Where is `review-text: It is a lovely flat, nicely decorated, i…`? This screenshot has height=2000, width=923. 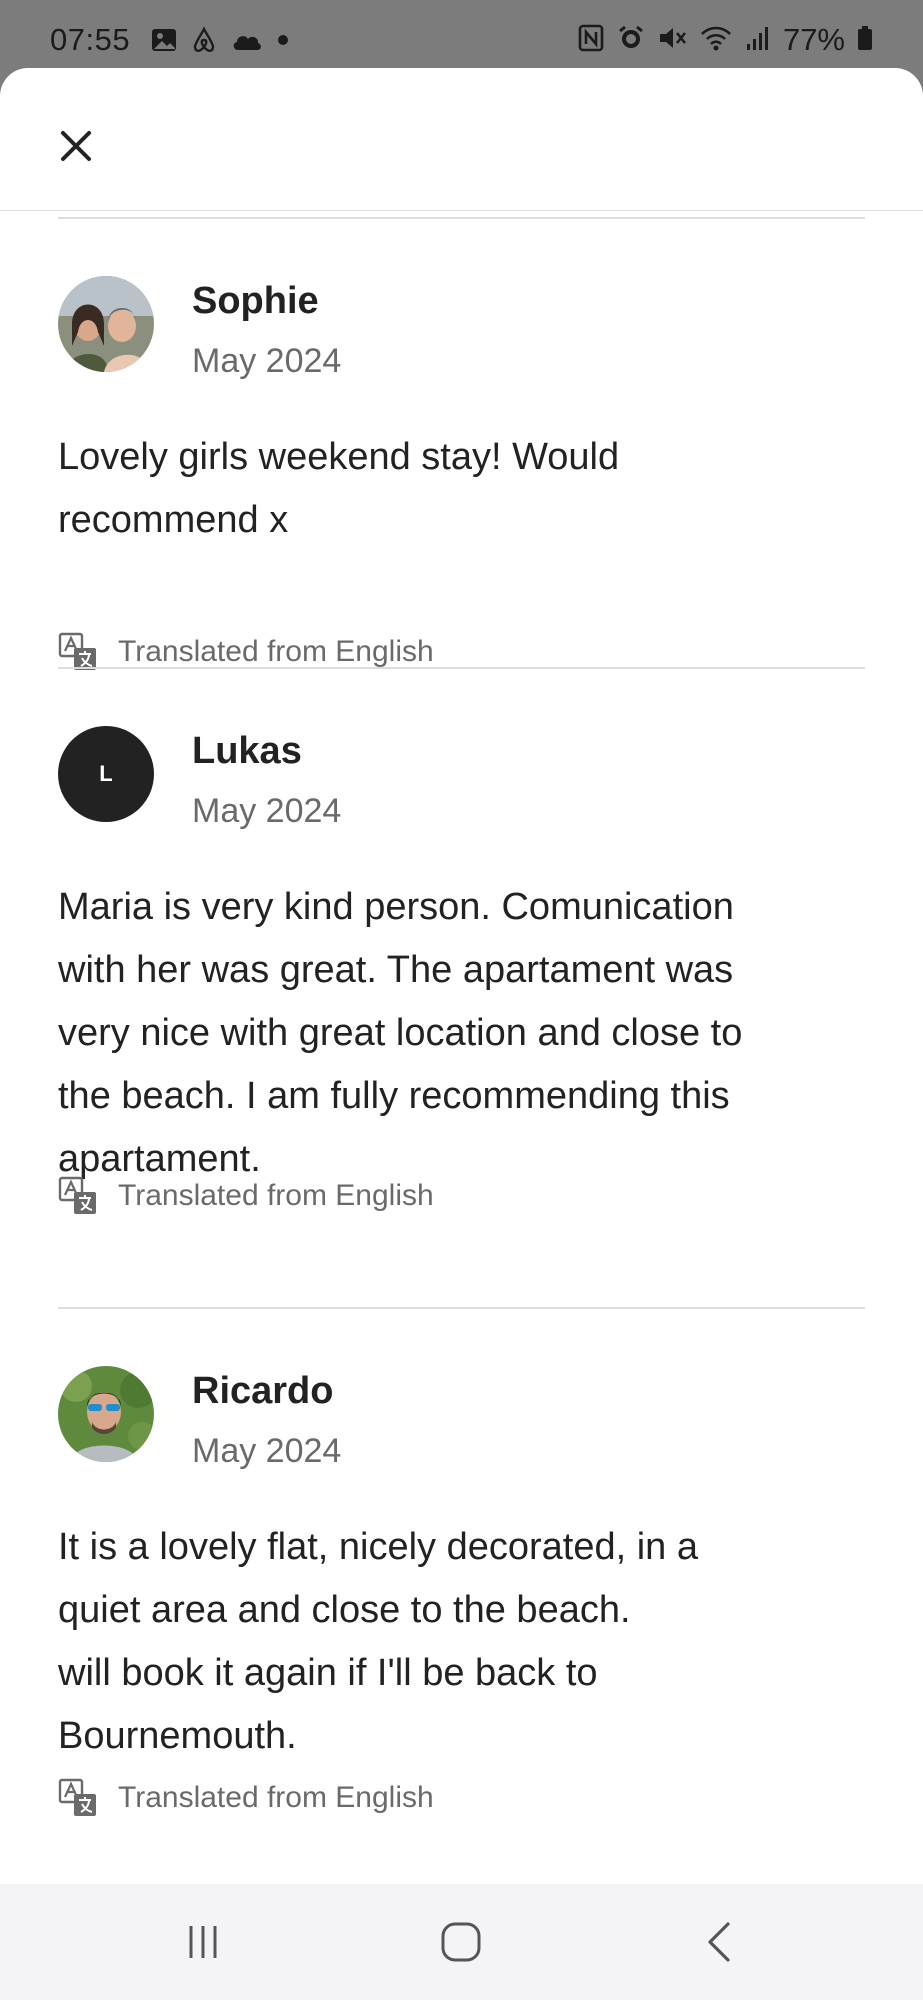
review-text: It is a lovely flat, nicely decorated, i… is located at coordinates (378, 1641).